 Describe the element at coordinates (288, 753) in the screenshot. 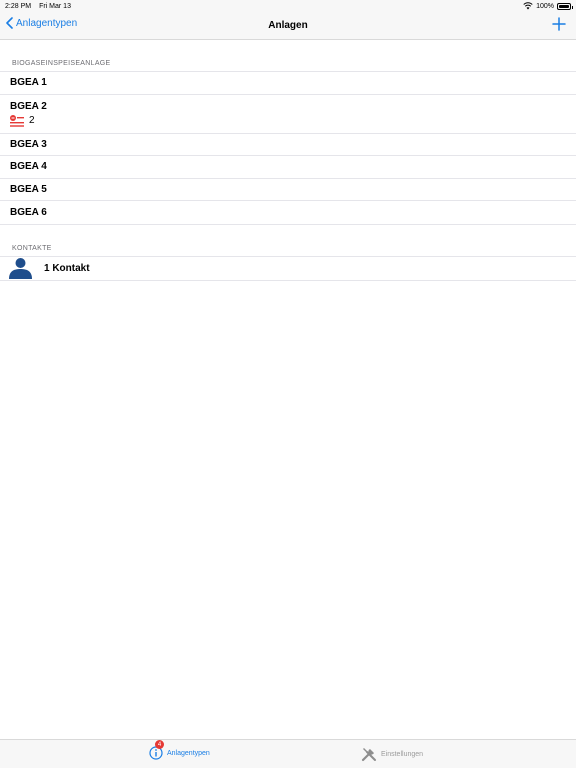

I see `tab-bar: 4 Anlagentypen Einstellungen` at that location.